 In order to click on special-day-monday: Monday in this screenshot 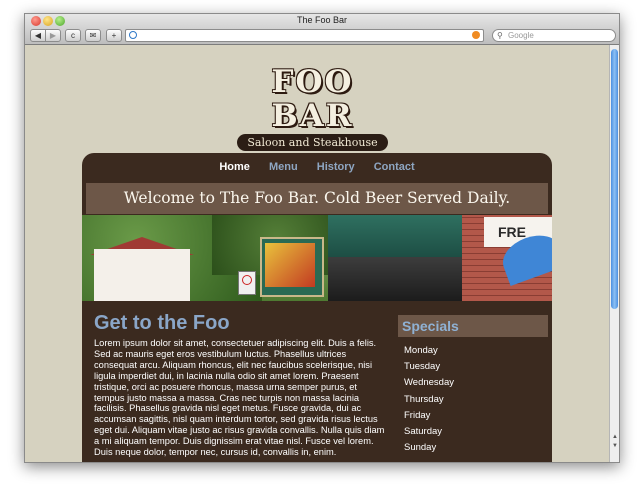, I will do `click(476, 351)`.